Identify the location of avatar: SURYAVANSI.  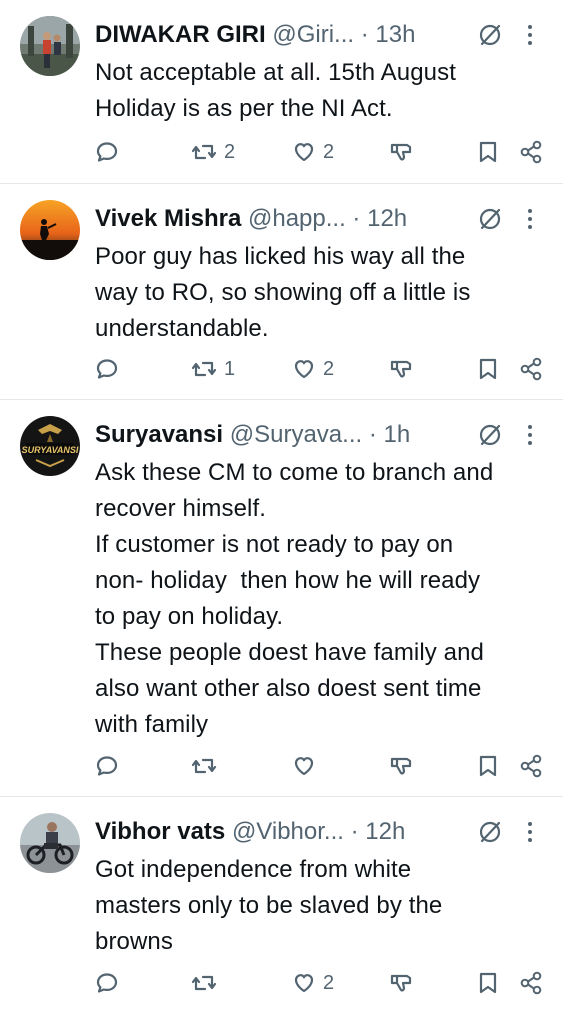
(50, 446).